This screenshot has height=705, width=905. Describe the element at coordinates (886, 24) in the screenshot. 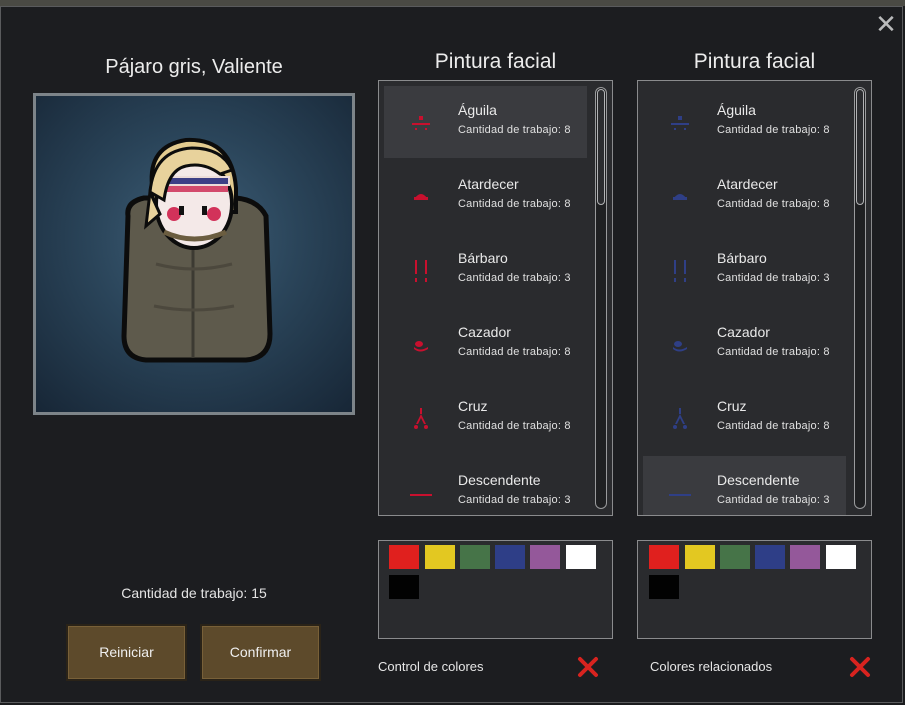

I see `close-icon: ✕` at that location.